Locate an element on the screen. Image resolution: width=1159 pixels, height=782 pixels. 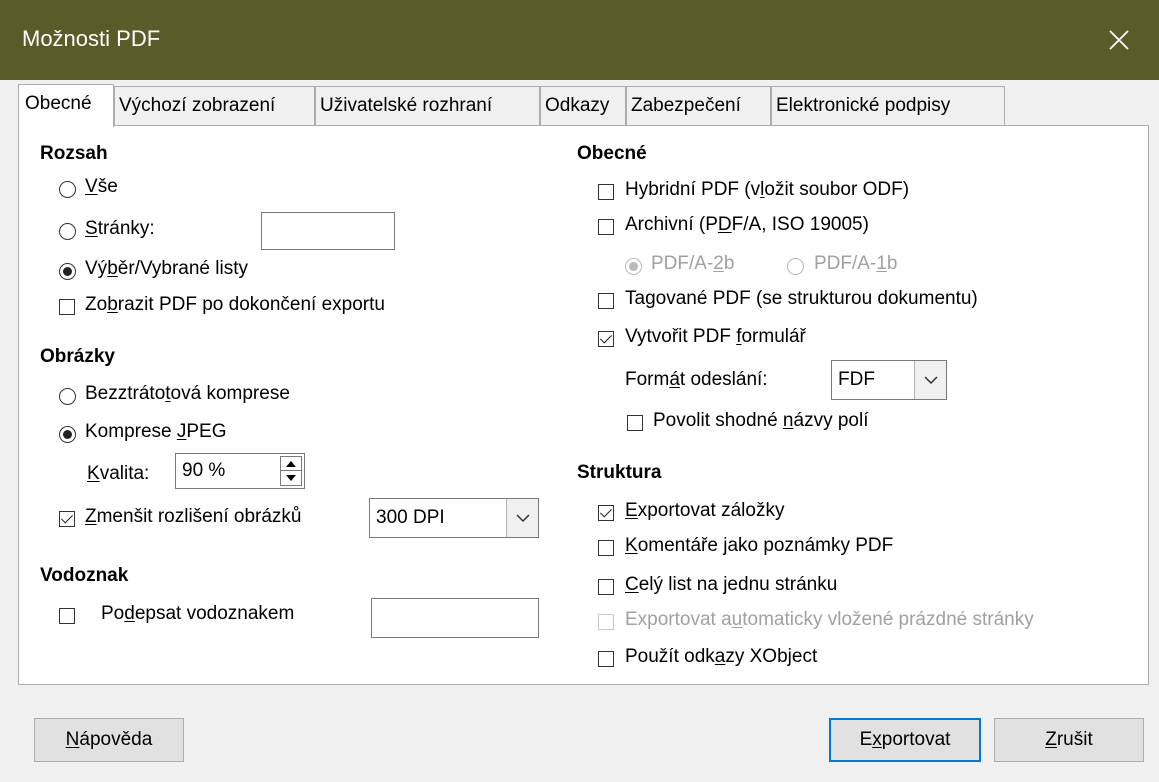
whole-sheet-label: Celý list na jednu stránku is located at coordinates (731, 585).